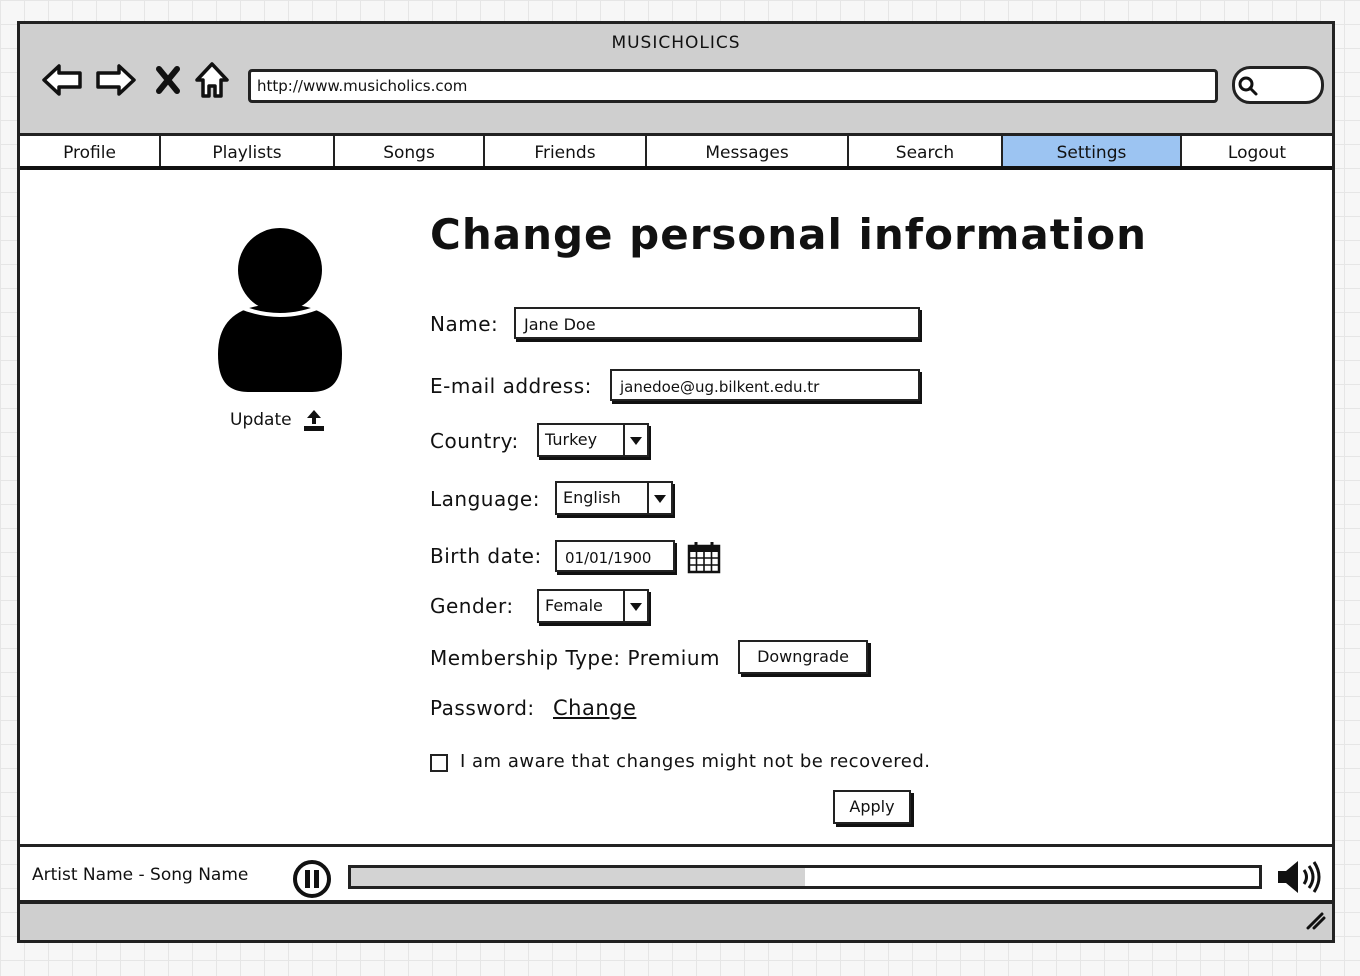  I want to click on tab-profile: Profile, so click(90, 151).